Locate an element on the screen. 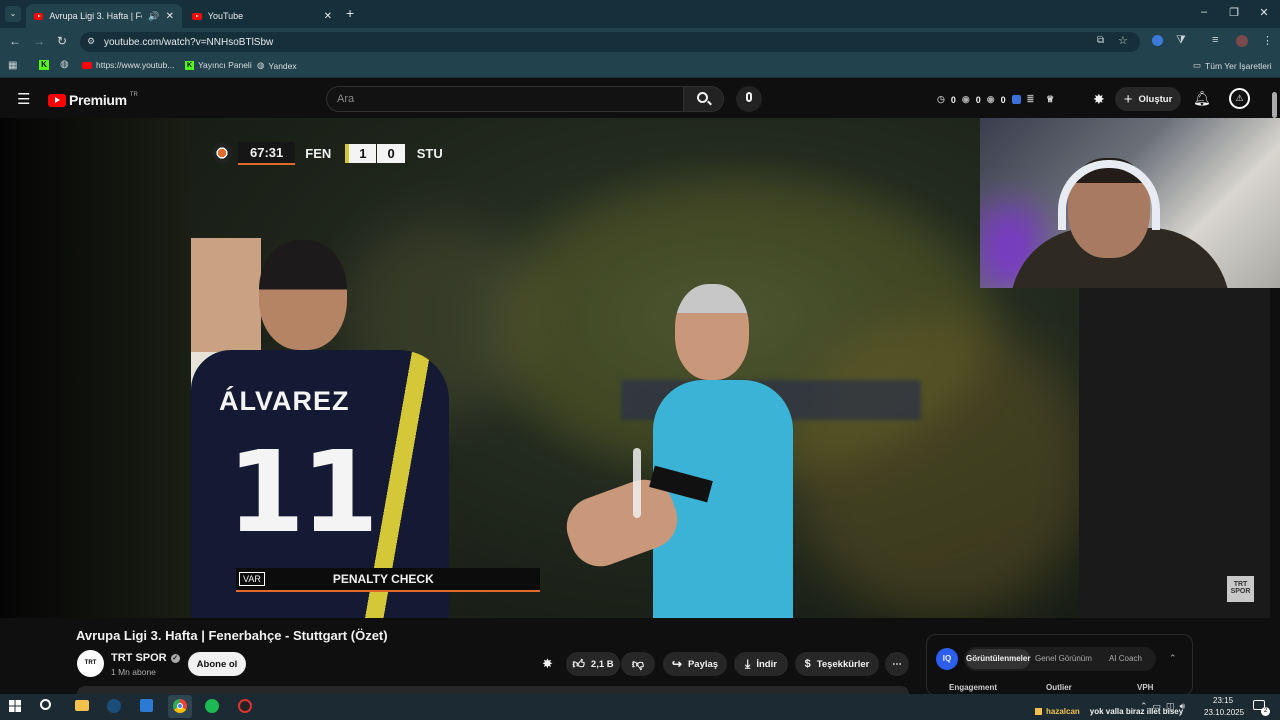 The height and width of the screenshot is (720, 1280). tab-ai-coach: AI Coach is located at coordinates (1125, 658).